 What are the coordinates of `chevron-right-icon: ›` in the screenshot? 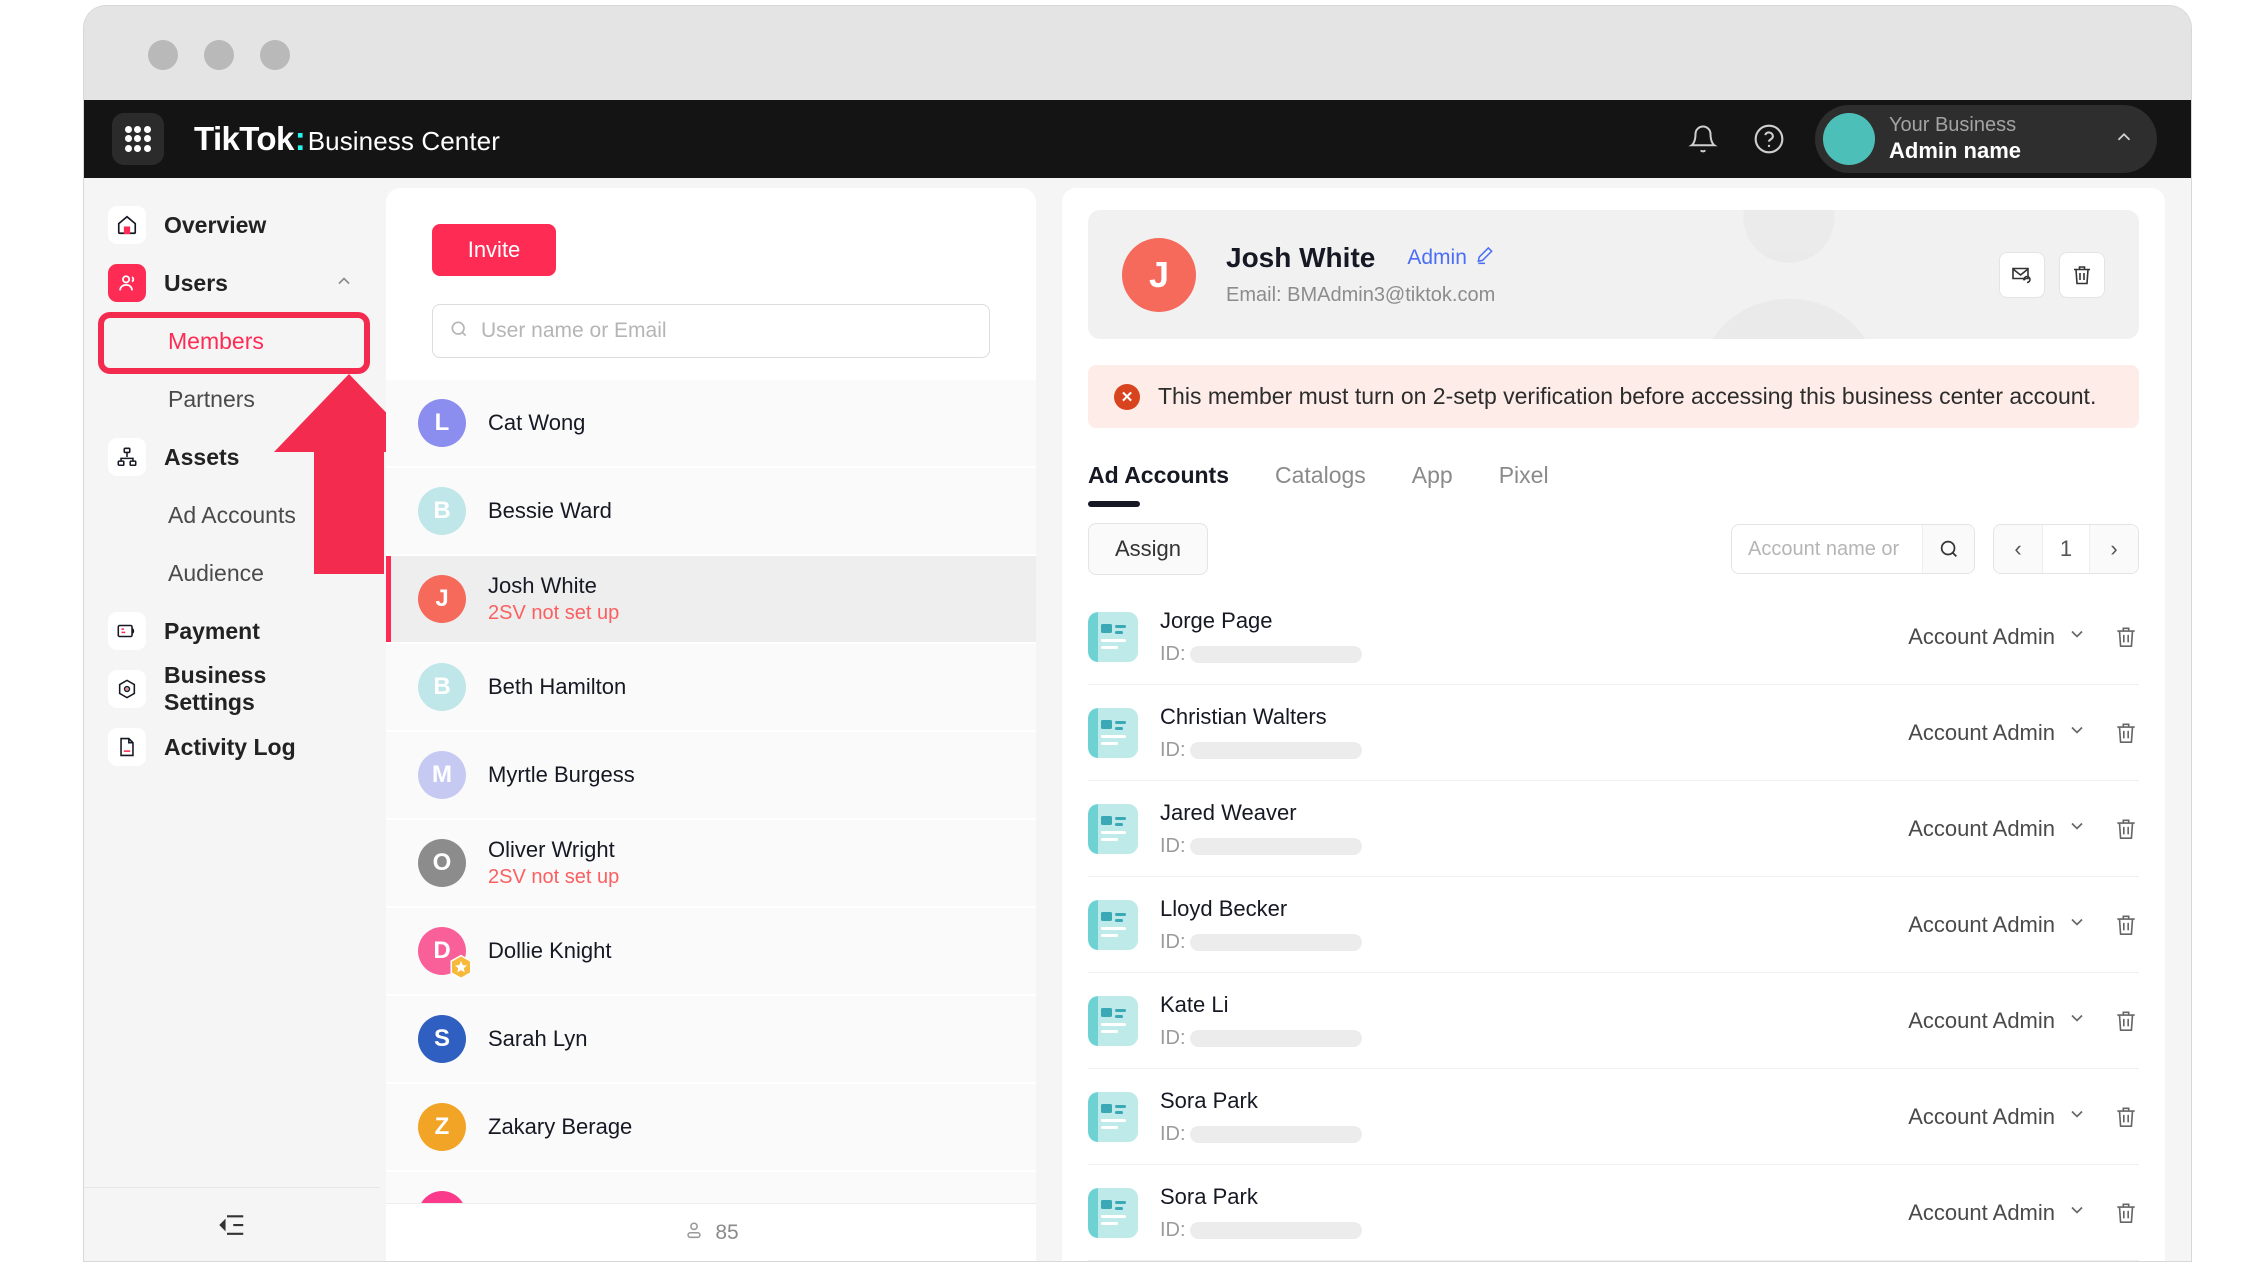 It's located at (2114, 549).